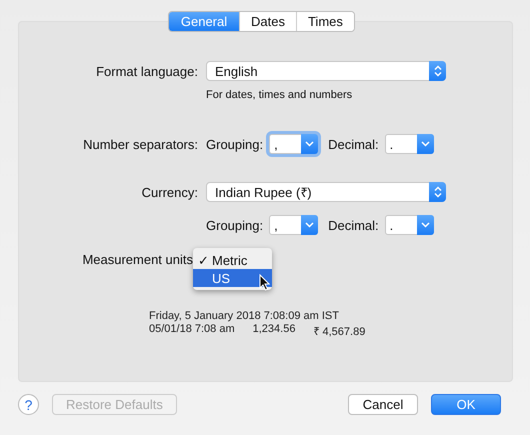  What do you see at coordinates (274, 330) in the screenshot?
I see `sample-value: 1,234.56` at bounding box center [274, 330].